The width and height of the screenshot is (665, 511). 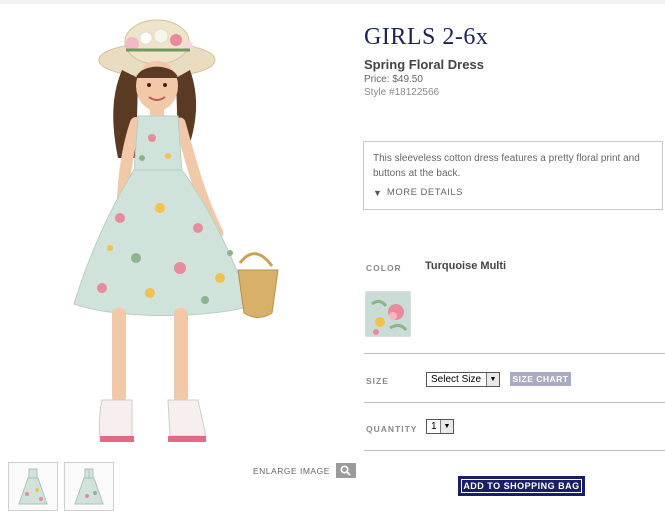 What do you see at coordinates (89, 486) in the screenshot?
I see `dress-back-thumbnail` at bounding box center [89, 486].